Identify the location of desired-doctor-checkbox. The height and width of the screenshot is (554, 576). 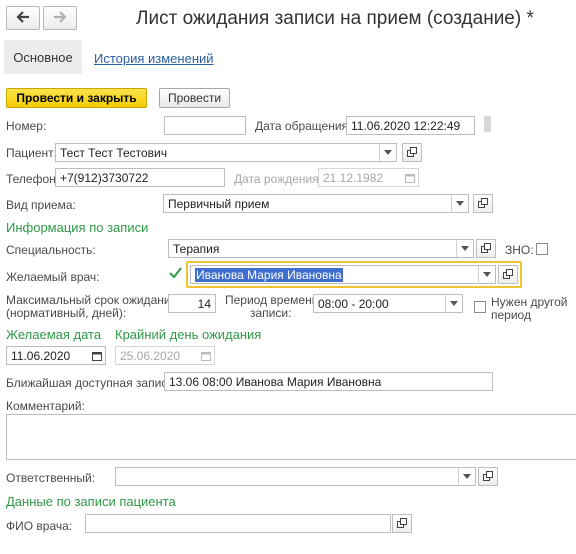
(175, 274).